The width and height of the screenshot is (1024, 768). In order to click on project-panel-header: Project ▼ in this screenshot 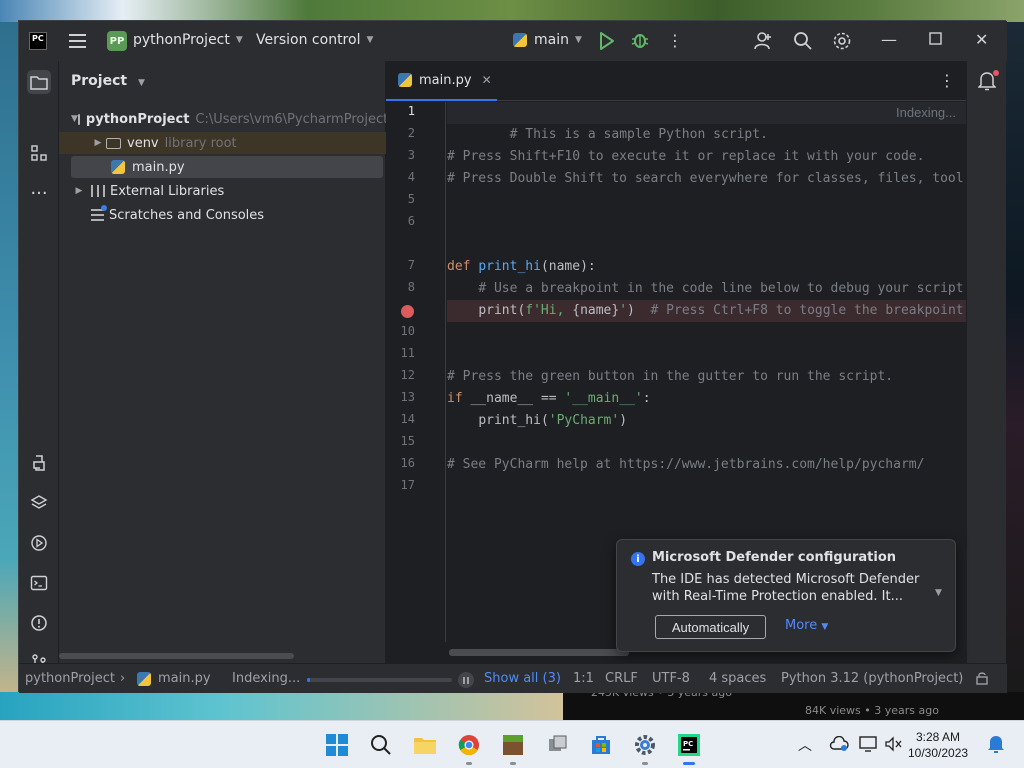, I will do `click(108, 81)`.